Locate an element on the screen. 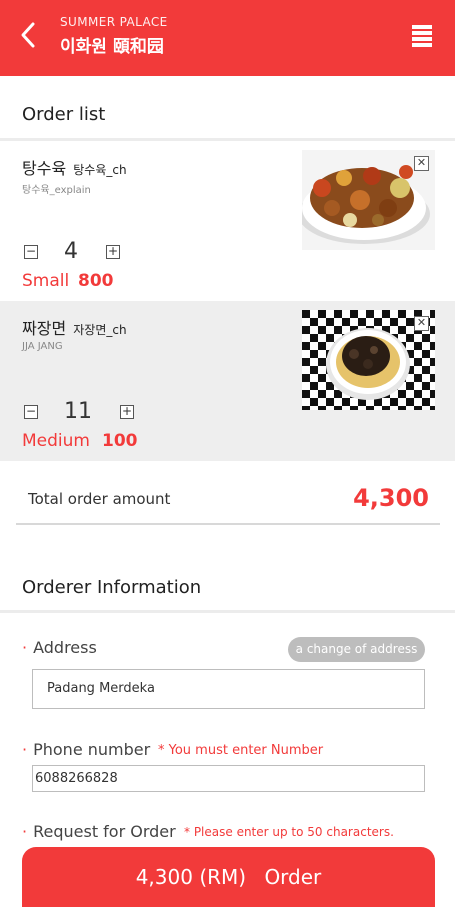 This screenshot has width=455, height=907. item-name-main: 짜장면 is located at coordinates (44, 328).